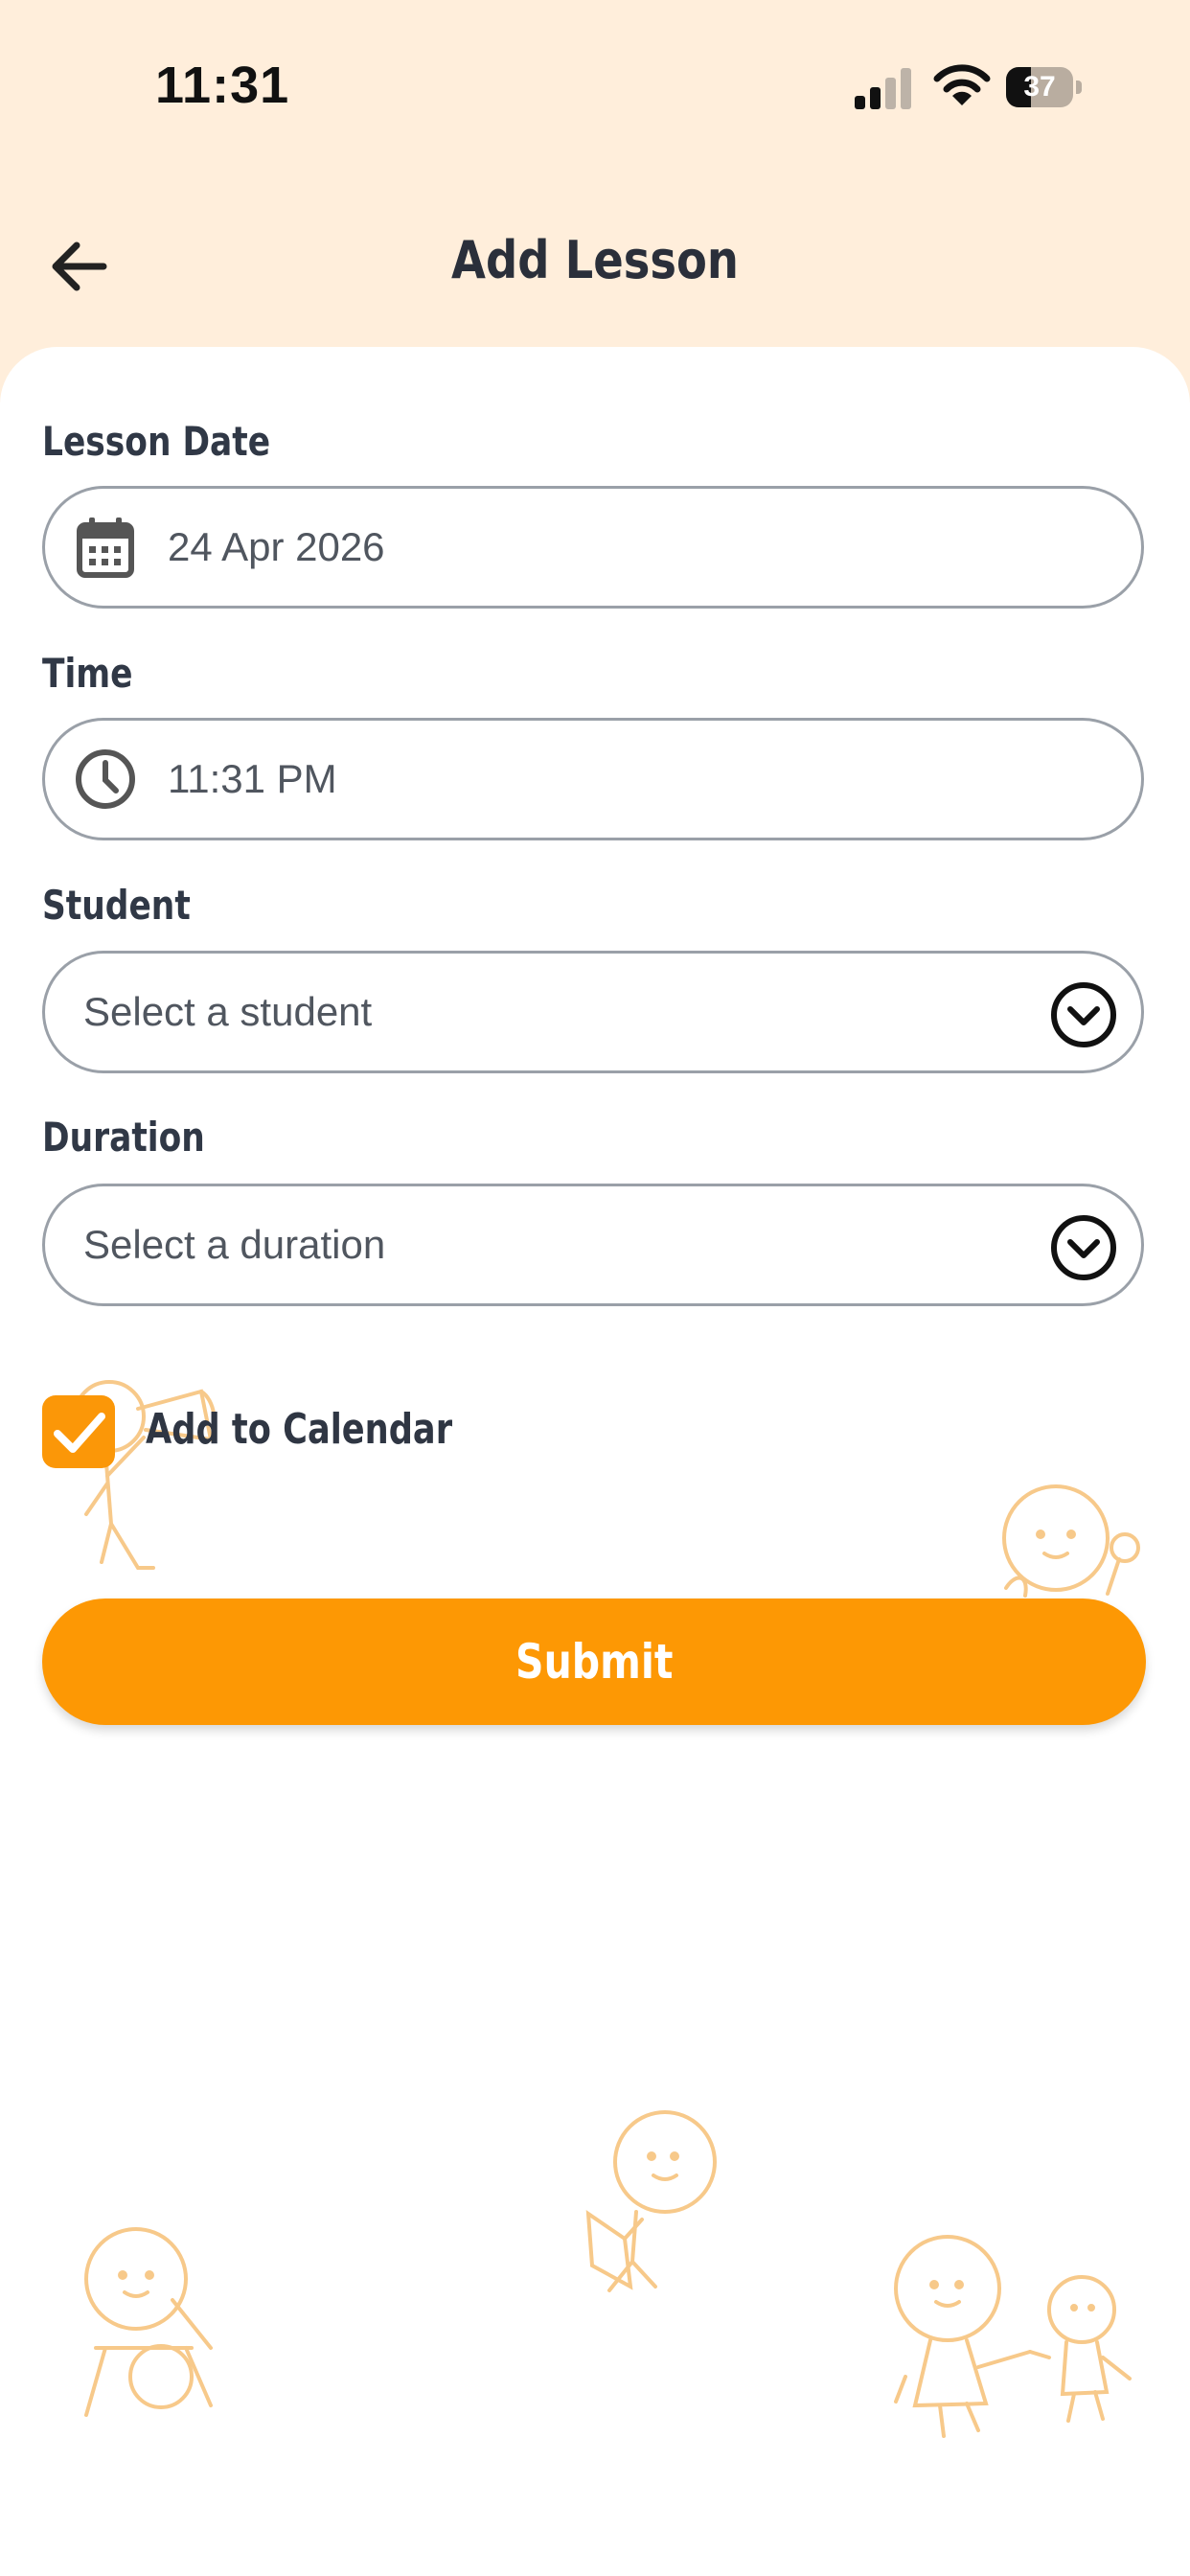 The height and width of the screenshot is (2576, 1190). Describe the element at coordinates (105, 548) in the screenshot. I see `calendar-icon` at that location.